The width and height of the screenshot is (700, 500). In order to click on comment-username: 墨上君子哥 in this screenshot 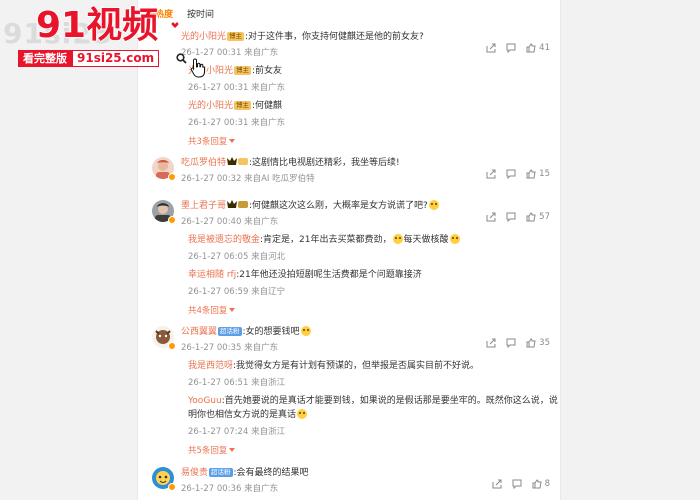, I will do `click(203, 206)`.